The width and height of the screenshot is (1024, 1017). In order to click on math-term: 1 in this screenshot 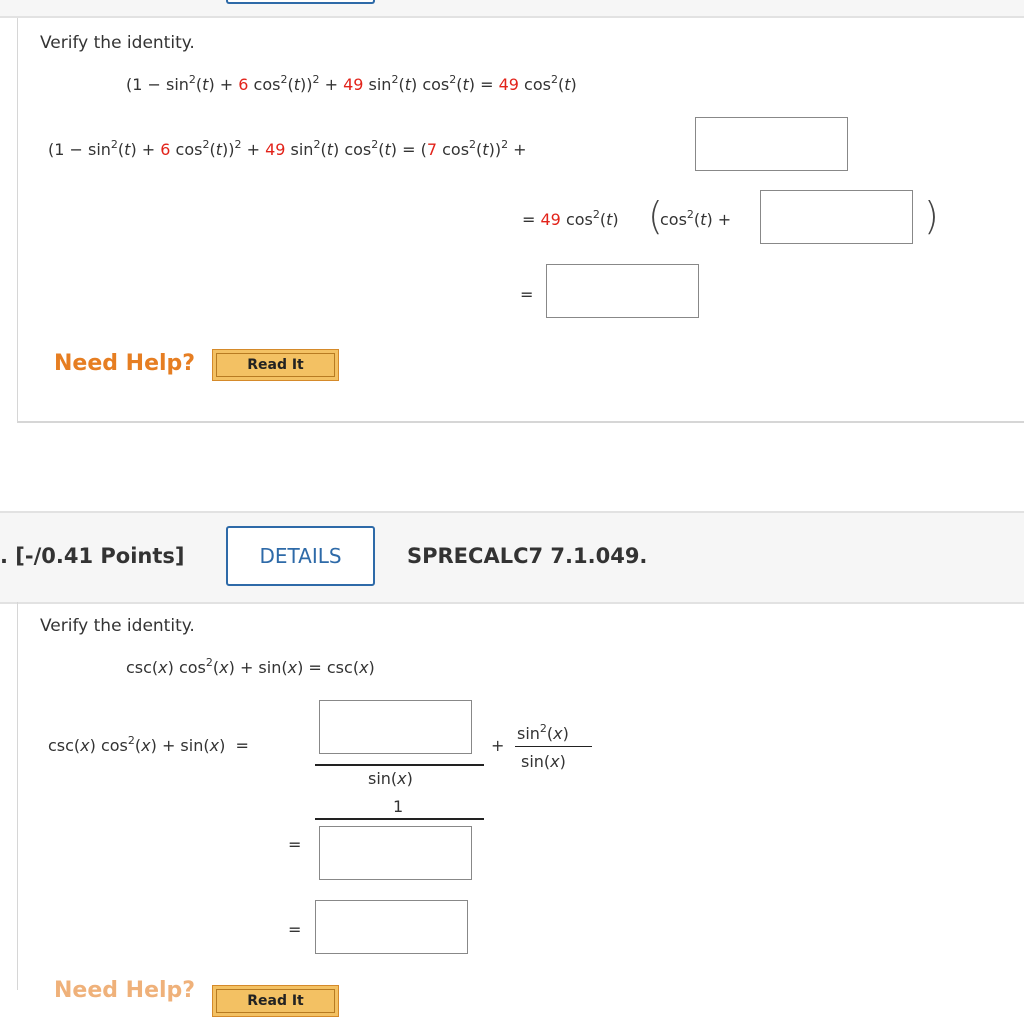, I will do `click(398, 806)`.